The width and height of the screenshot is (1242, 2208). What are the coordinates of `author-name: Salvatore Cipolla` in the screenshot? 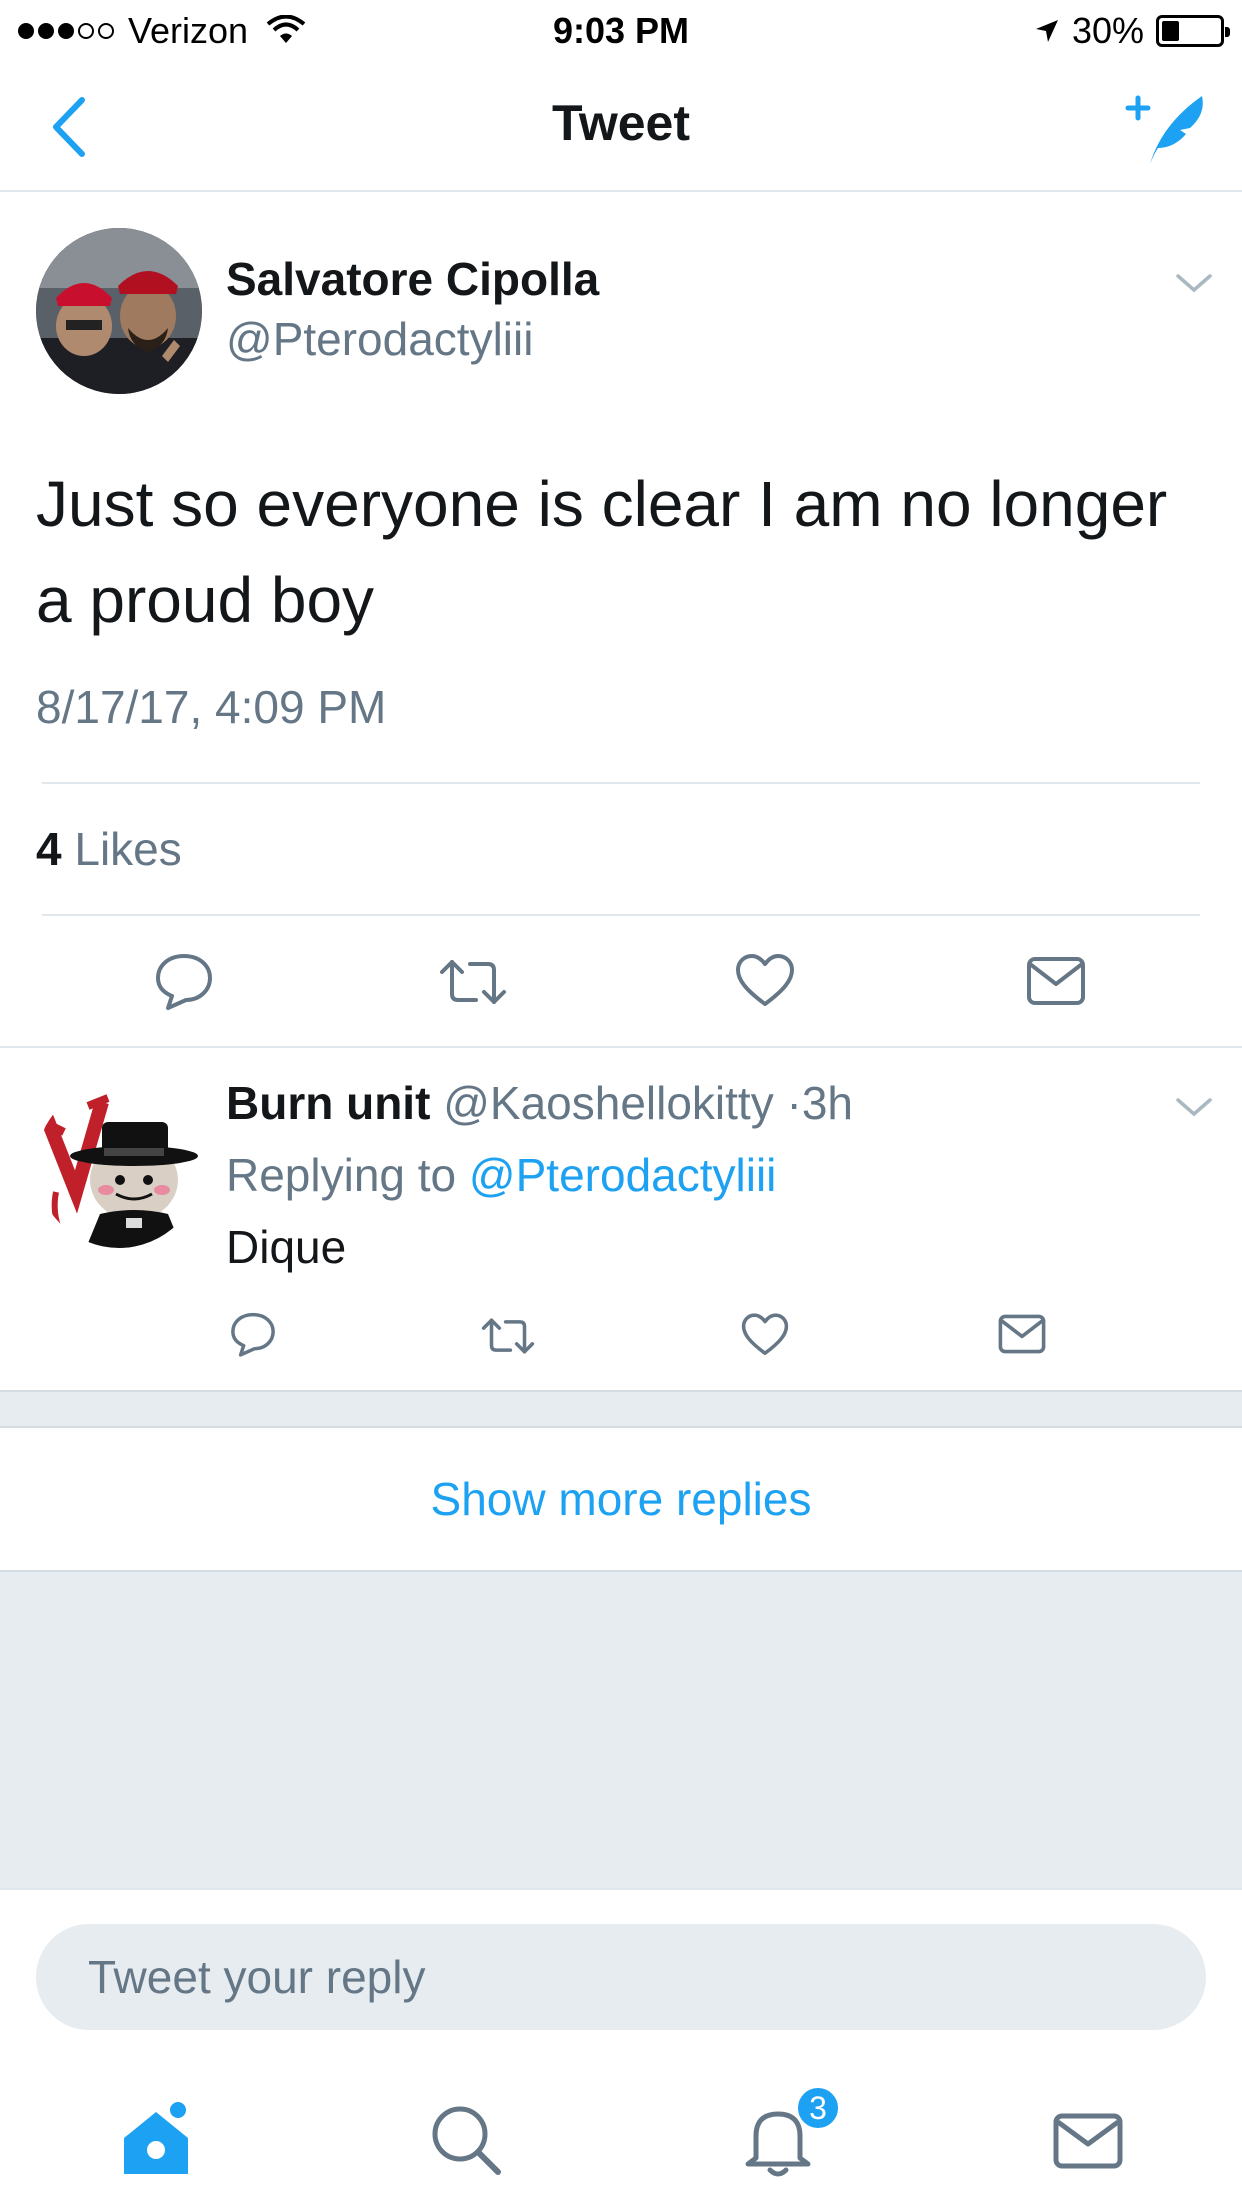 It's located at (412, 279).